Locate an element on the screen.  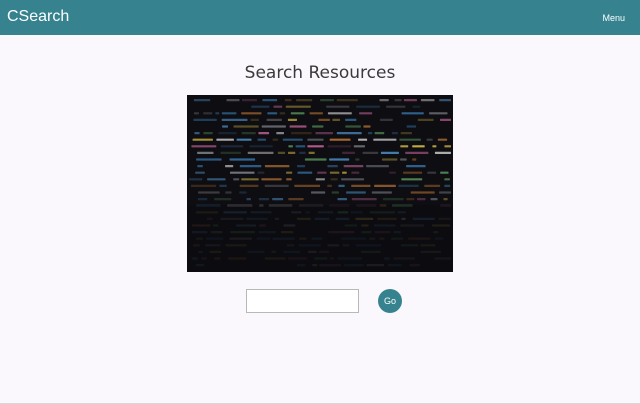
page-title: Search Resources is located at coordinates (320, 73).